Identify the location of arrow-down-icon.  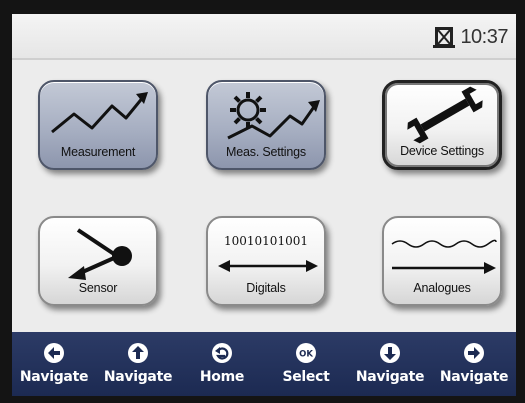
(390, 353).